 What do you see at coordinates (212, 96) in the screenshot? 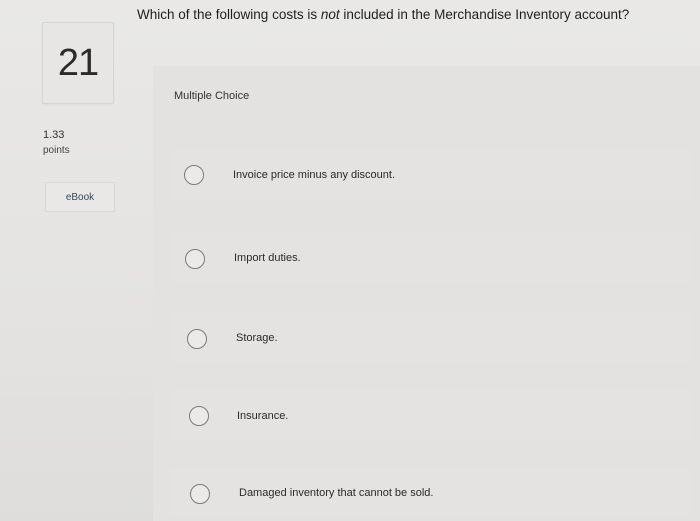
I see `question-type-label: Multiple Choice` at bounding box center [212, 96].